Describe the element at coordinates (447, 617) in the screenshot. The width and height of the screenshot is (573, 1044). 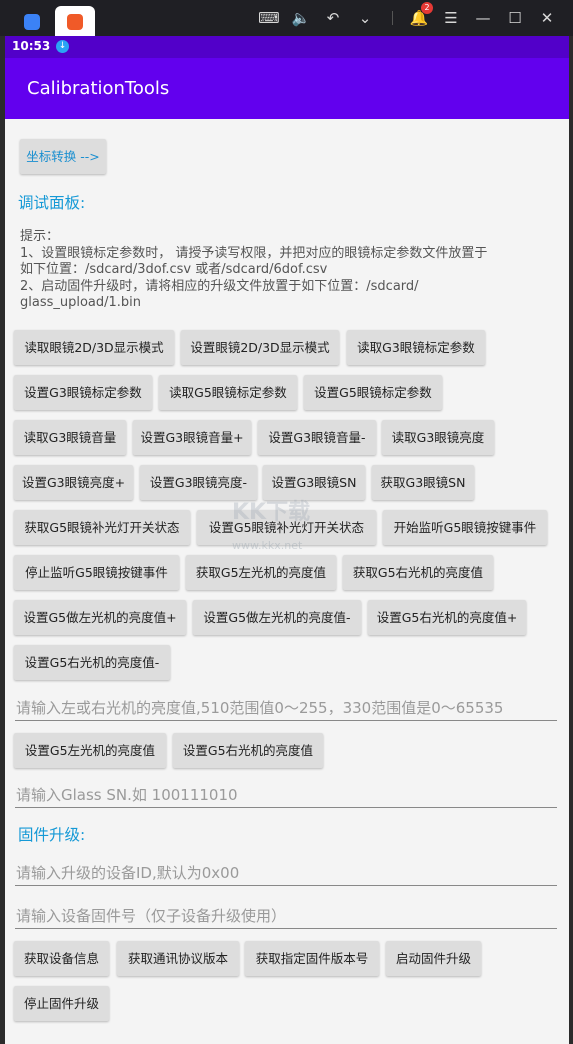
I see `set-g5-right-brightness-up-button: 设置G5右光机的亮度值+` at that location.